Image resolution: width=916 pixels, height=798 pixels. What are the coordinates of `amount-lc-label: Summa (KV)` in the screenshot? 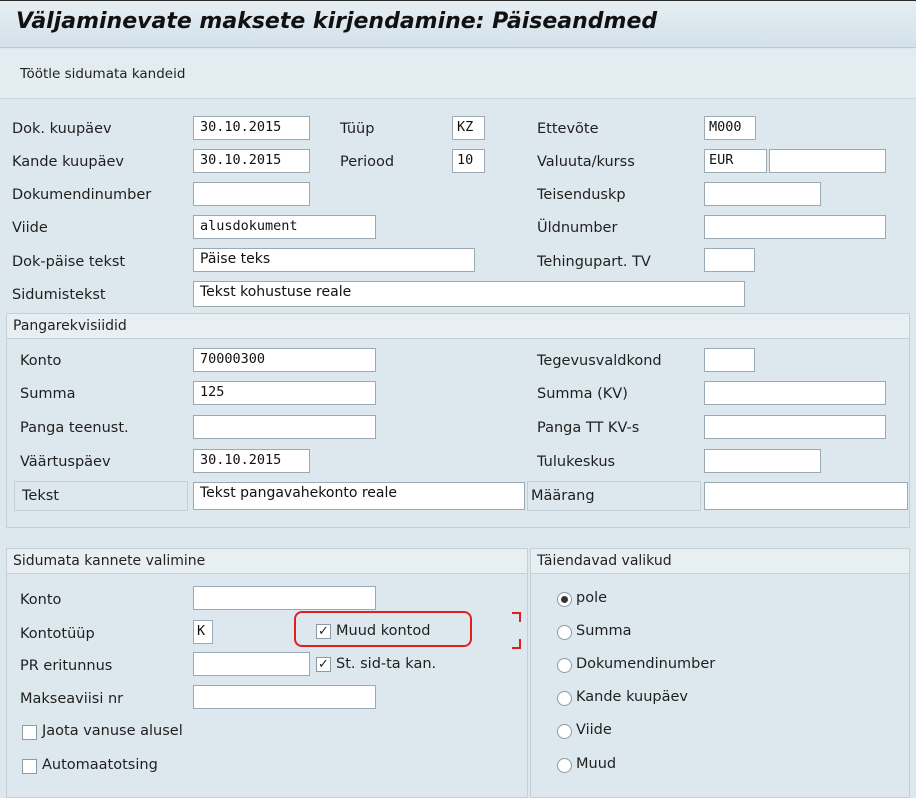 It's located at (582, 394).